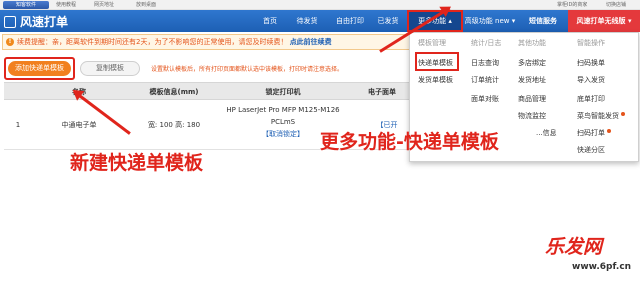  I want to click on annotation-more-functions-template: 更多功能-快递单模板, so click(409, 142).